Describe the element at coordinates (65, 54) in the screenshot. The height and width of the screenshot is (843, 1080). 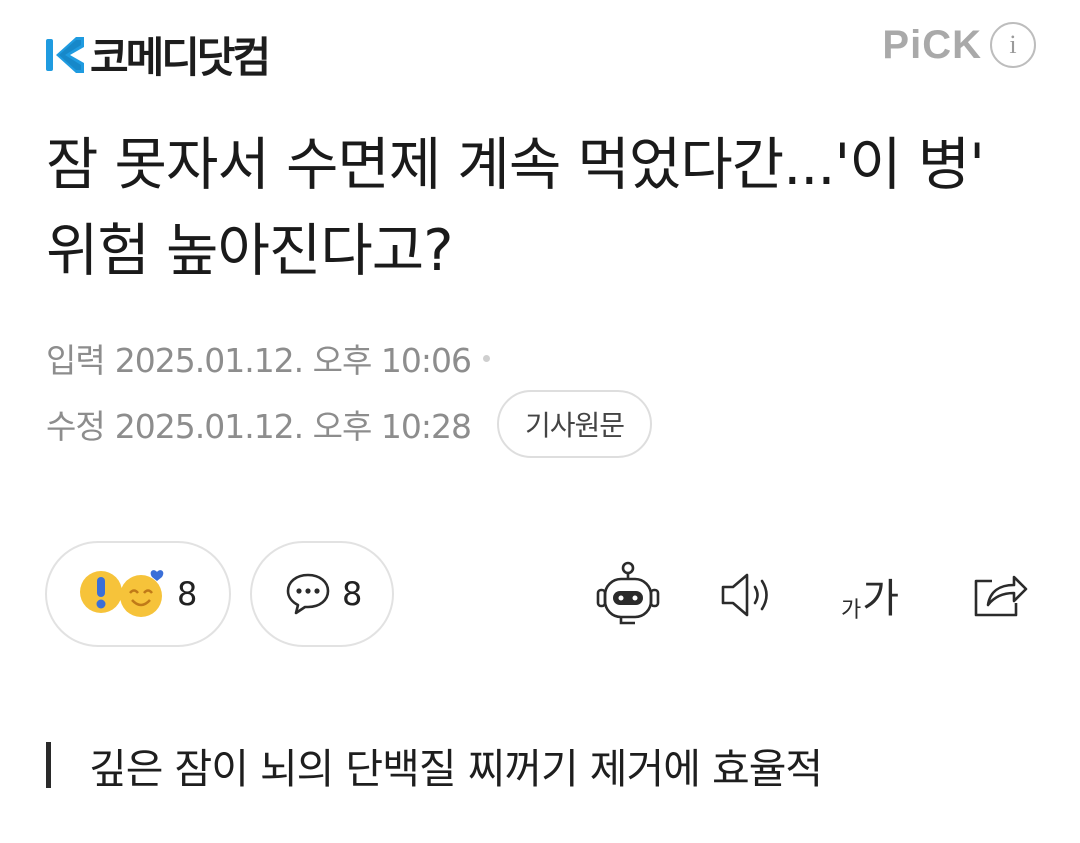
I see `comedy-logo-icon` at that location.